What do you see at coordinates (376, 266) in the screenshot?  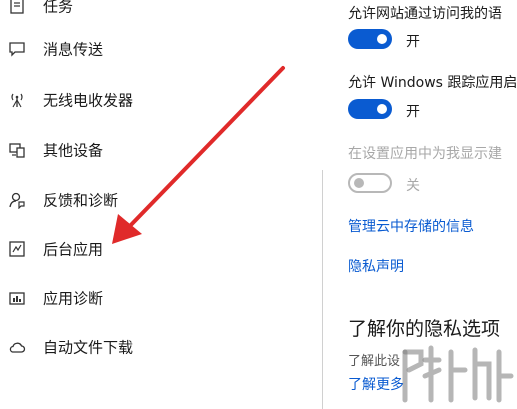 I see `privacy-statement-link: 隐私声明` at bounding box center [376, 266].